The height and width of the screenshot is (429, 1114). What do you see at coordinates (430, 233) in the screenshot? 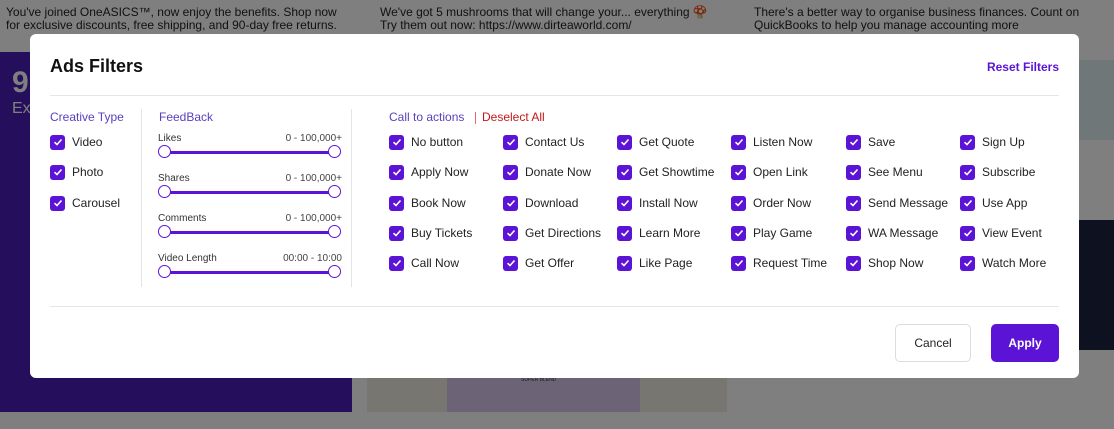
I see `cta-checkbox: Buy Tickets` at bounding box center [430, 233].